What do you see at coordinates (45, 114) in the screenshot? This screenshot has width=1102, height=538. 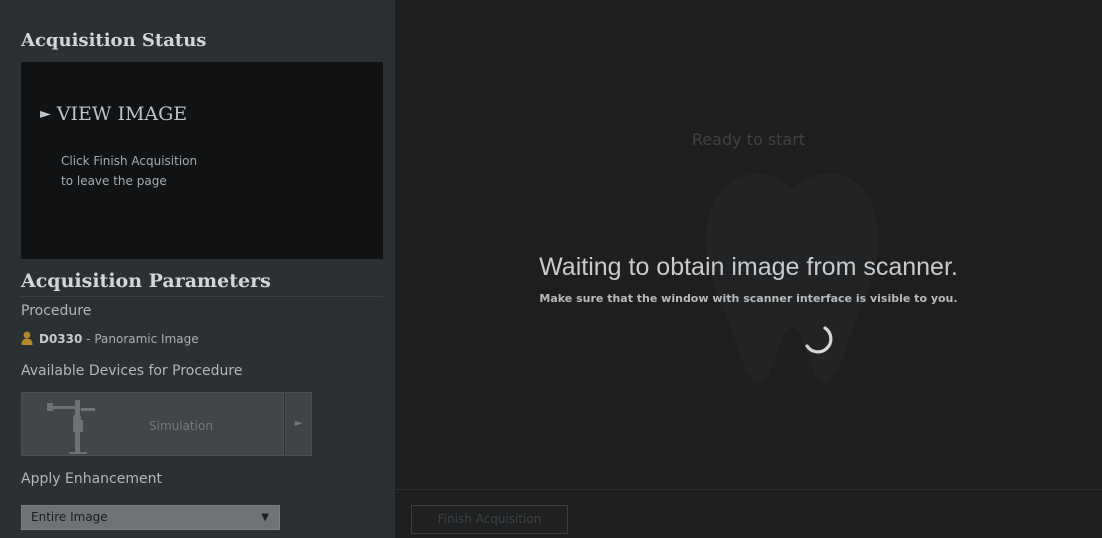 I see `play-arrow-icon: ►` at bounding box center [45, 114].